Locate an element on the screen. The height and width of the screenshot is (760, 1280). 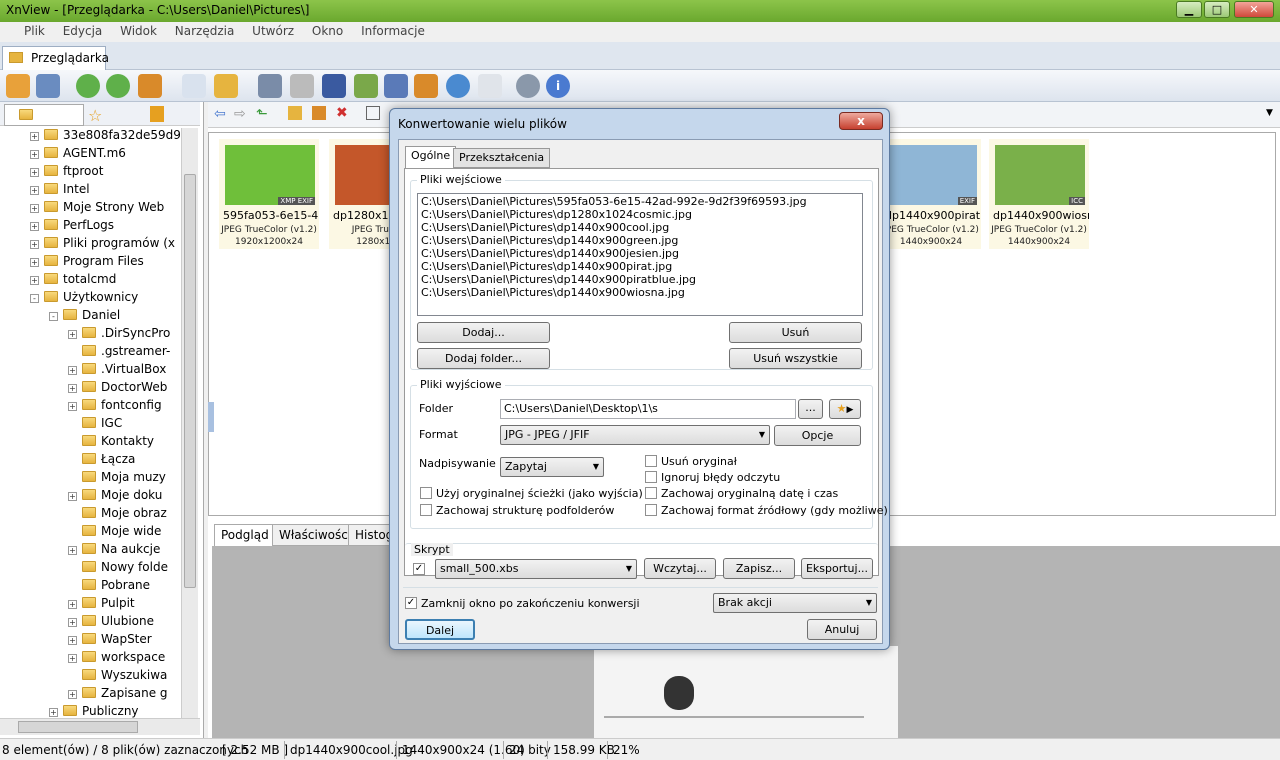
info-icon: i is located at coordinates (558, 86).